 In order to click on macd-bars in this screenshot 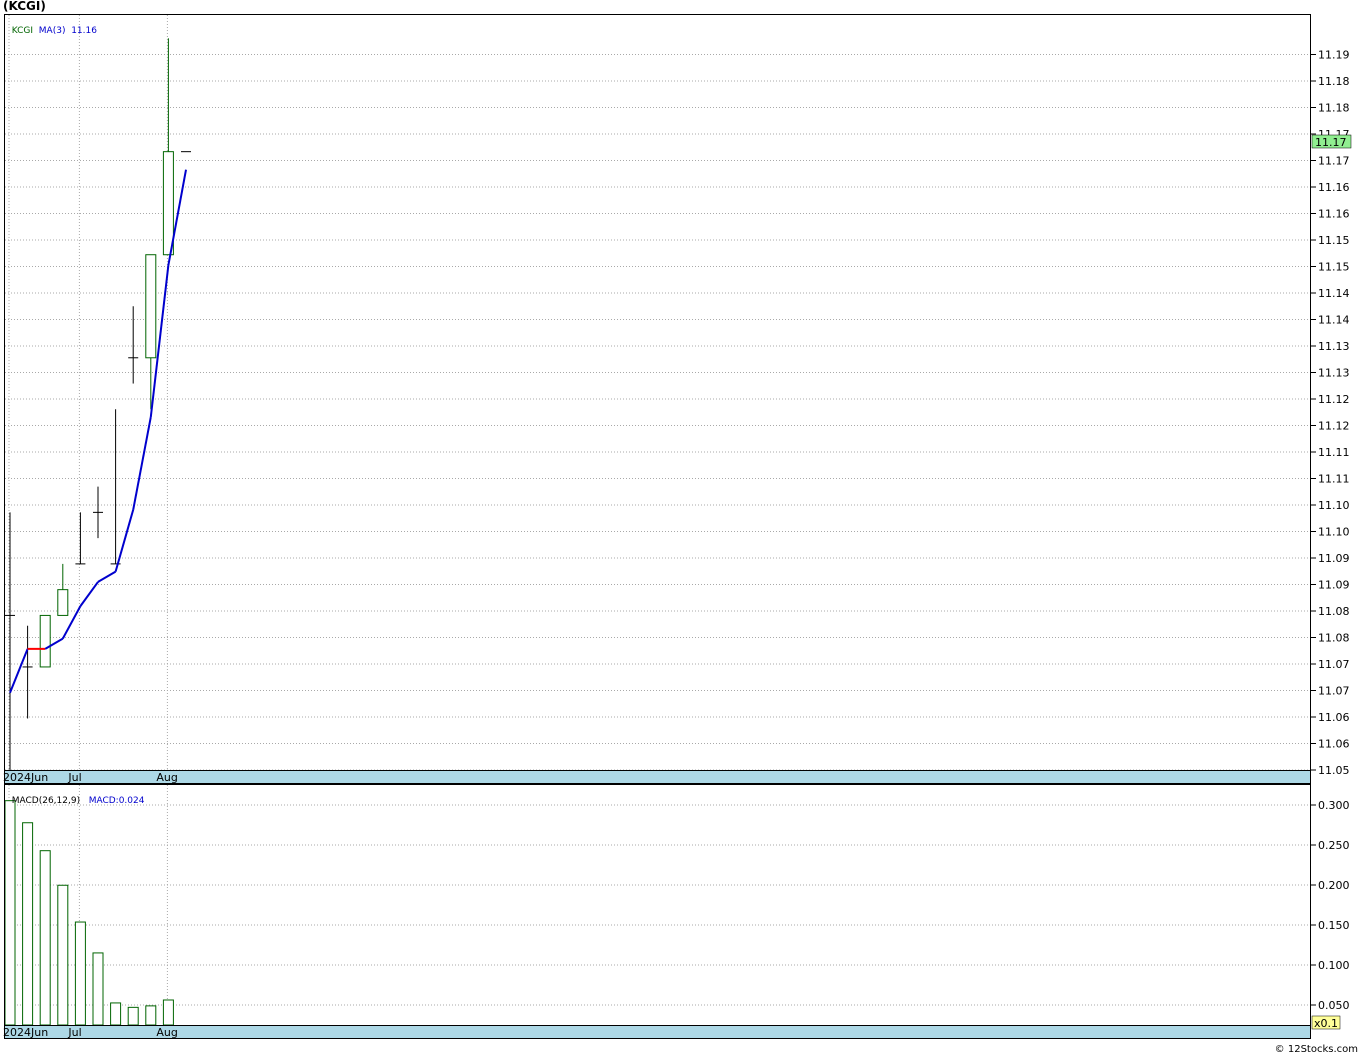, I will do `click(89, 913)`.